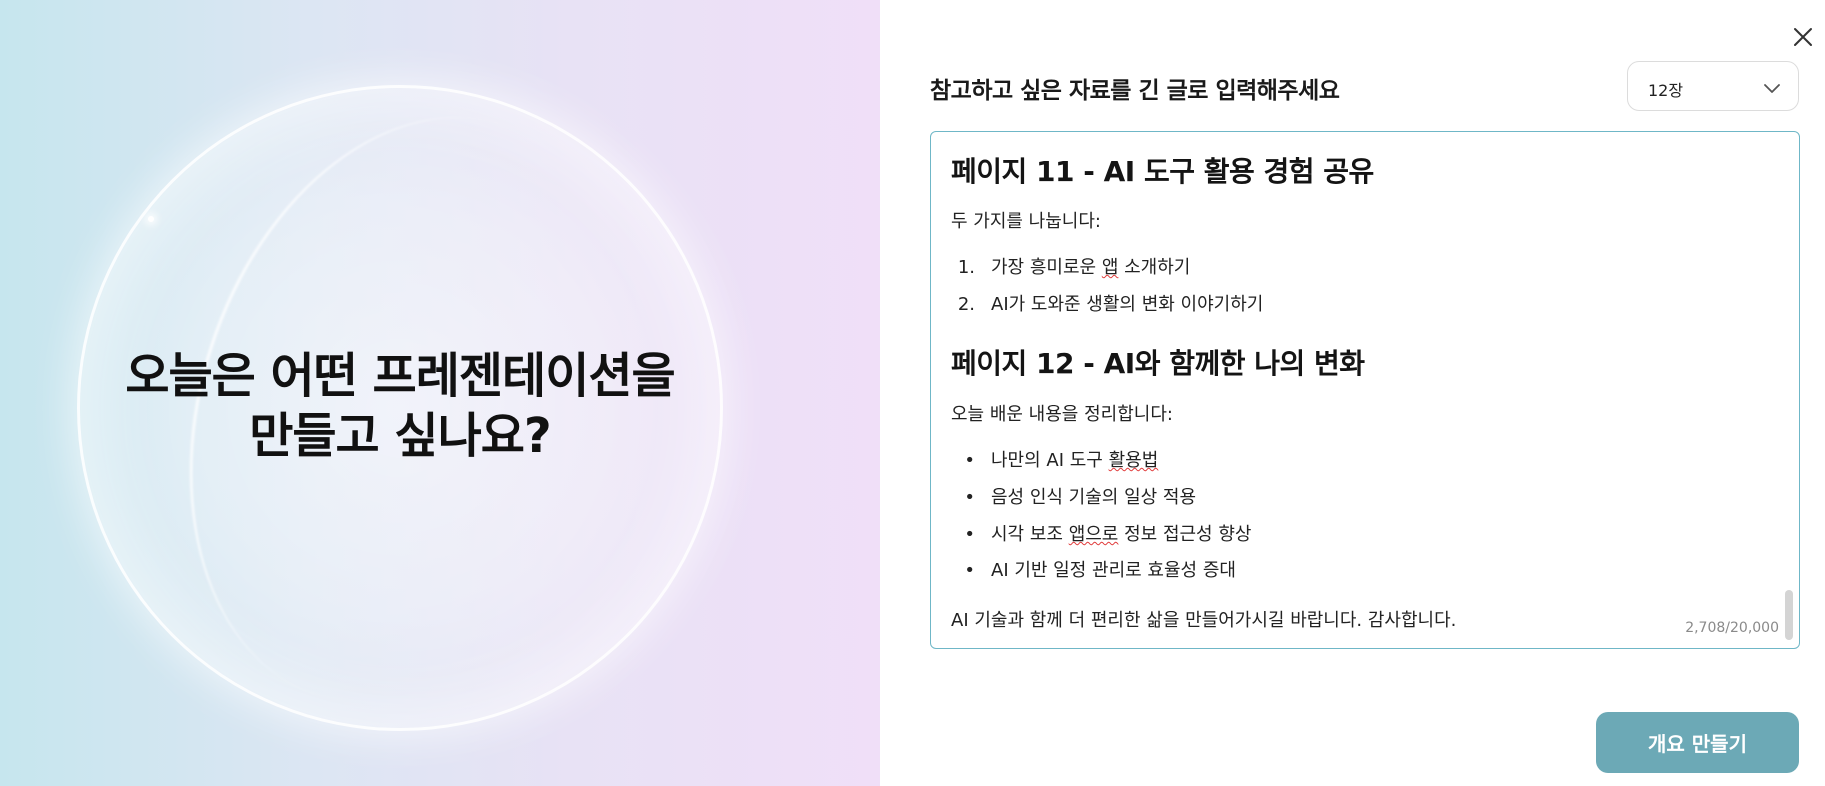 The width and height of the screenshot is (1825, 786). What do you see at coordinates (966, 304) in the screenshot?
I see `list-marker: 2.` at bounding box center [966, 304].